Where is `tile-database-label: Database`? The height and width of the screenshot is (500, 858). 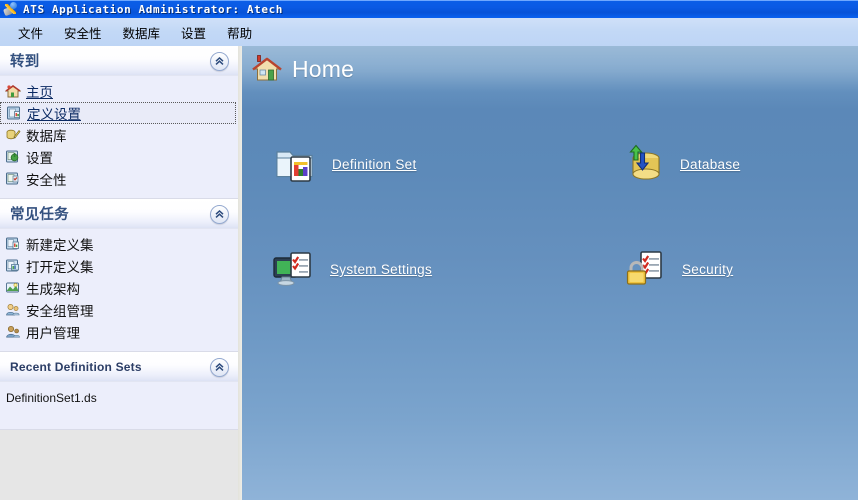 tile-database-label: Database is located at coordinates (710, 164).